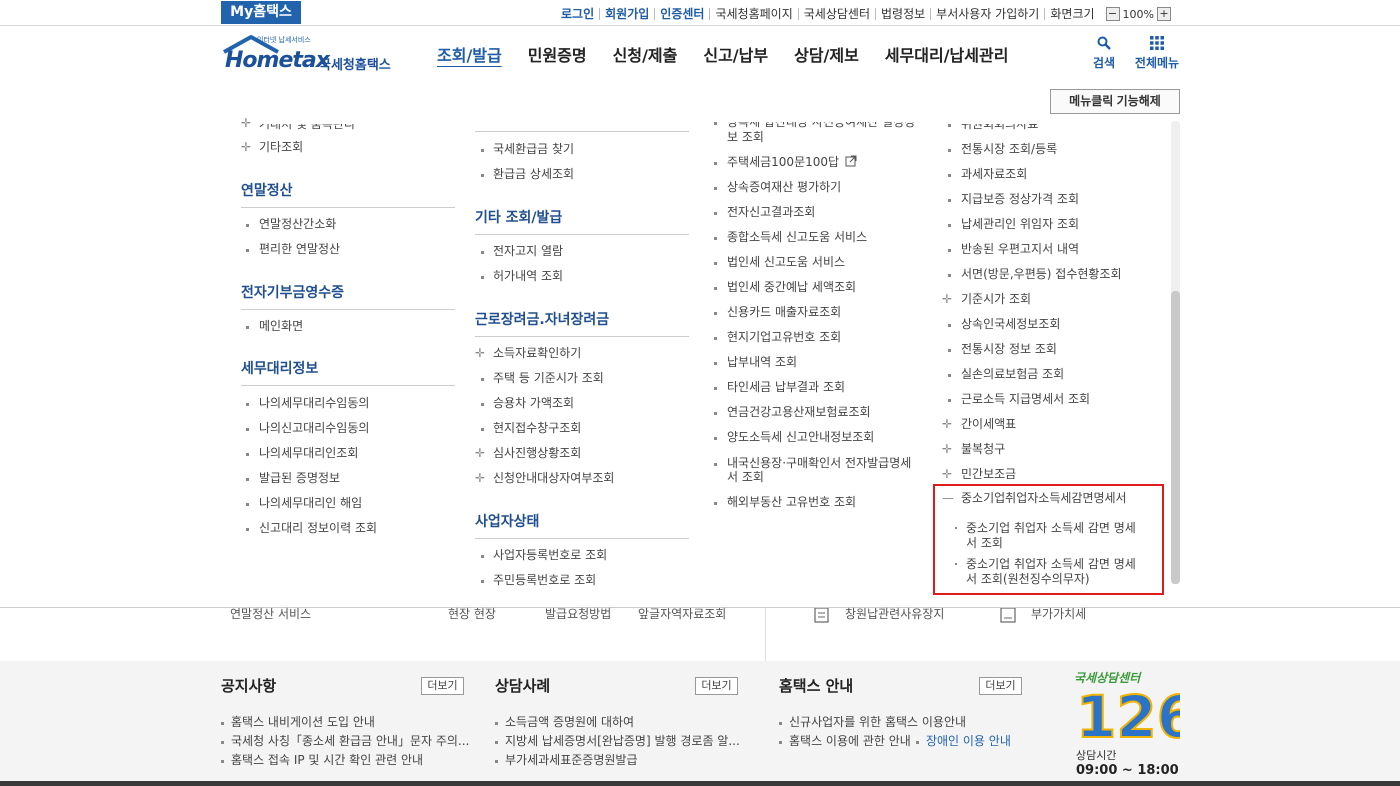 This screenshot has width=1400, height=786. Describe the element at coordinates (1112, 14) in the screenshot. I see `zoom-out-button: −` at that location.